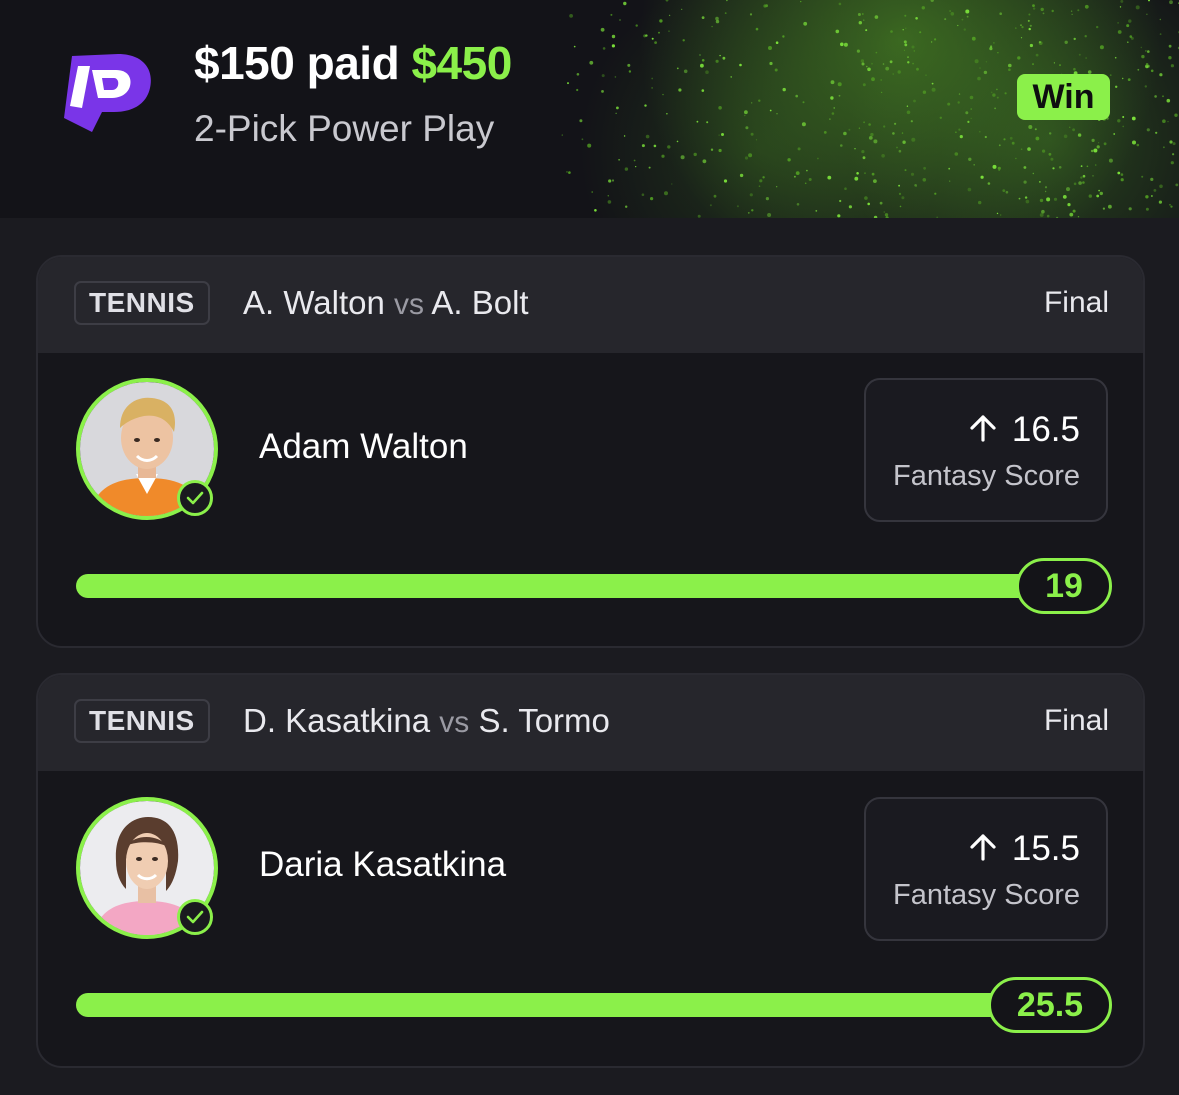  What do you see at coordinates (590, 305) in the screenshot?
I see `pick-card-header: TENNIS A. Walton vs A. Bolt Final` at bounding box center [590, 305].